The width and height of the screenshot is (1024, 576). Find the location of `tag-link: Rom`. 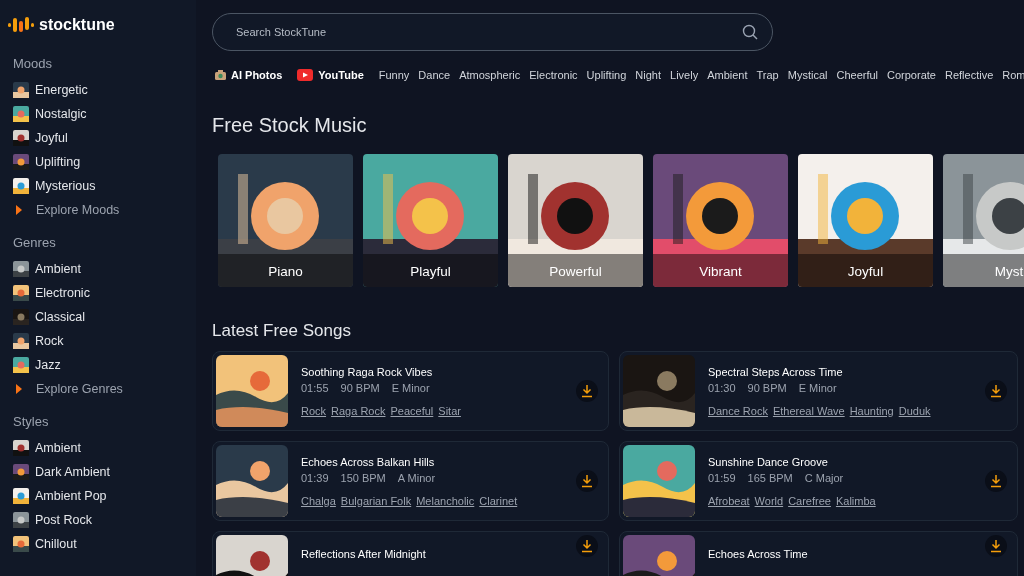

tag-link: Rom is located at coordinates (1013, 75).